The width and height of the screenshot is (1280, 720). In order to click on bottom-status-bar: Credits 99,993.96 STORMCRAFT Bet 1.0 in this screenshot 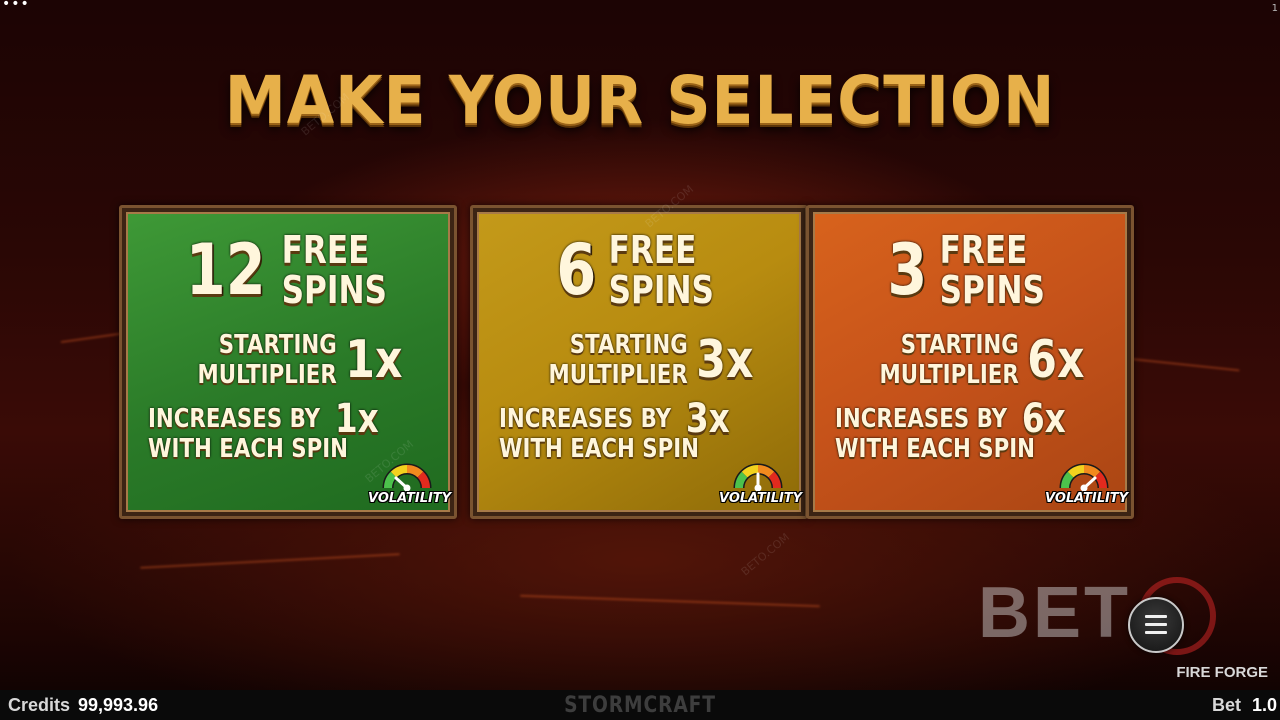, I will do `click(640, 705)`.